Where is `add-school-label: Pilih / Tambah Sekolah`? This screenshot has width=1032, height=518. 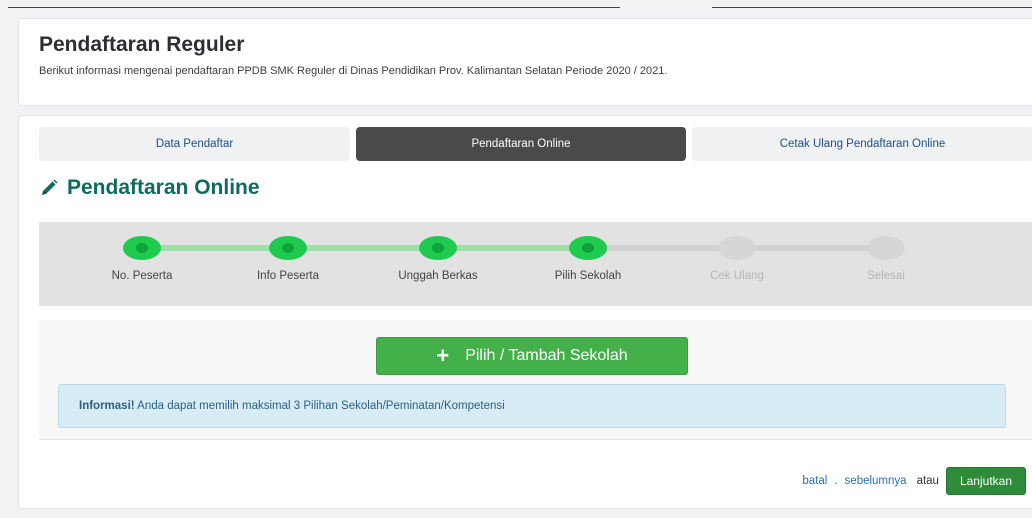 add-school-label: Pilih / Tambah Sekolah is located at coordinates (546, 355).